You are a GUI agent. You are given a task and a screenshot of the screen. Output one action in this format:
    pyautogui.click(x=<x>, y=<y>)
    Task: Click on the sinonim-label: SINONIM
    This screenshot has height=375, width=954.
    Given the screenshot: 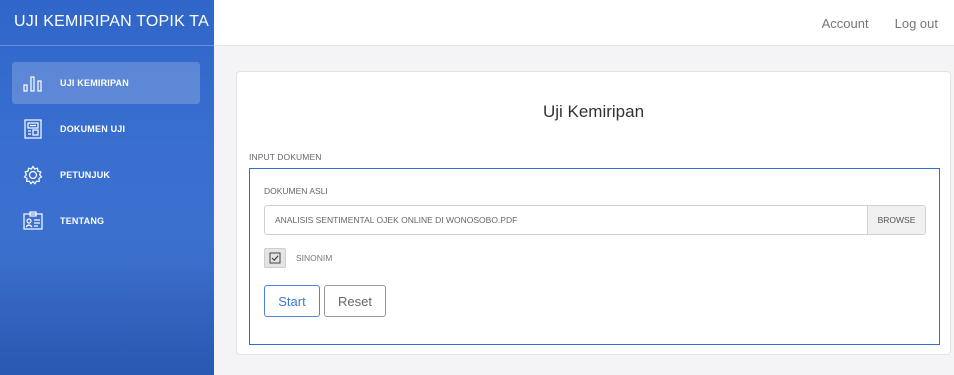 What is the action you would take?
    pyautogui.click(x=314, y=258)
    